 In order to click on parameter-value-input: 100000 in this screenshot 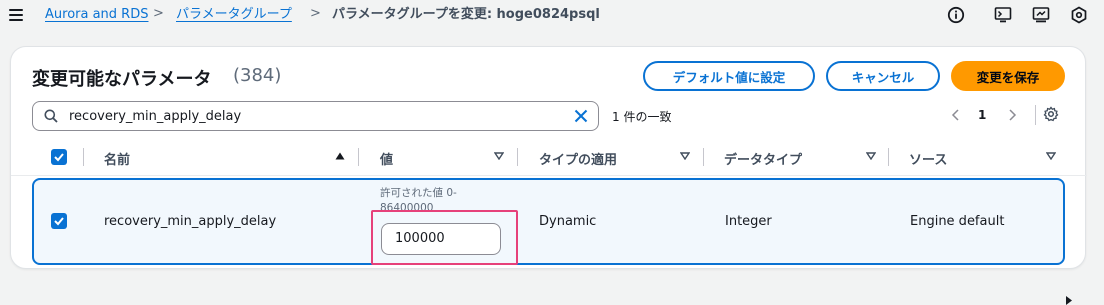, I will do `click(441, 239)`.